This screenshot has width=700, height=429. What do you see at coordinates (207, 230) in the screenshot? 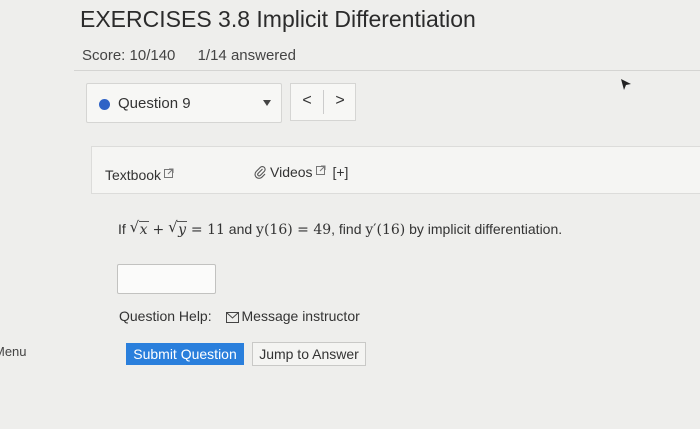
I see `equals-eleven: = 11` at bounding box center [207, 230].